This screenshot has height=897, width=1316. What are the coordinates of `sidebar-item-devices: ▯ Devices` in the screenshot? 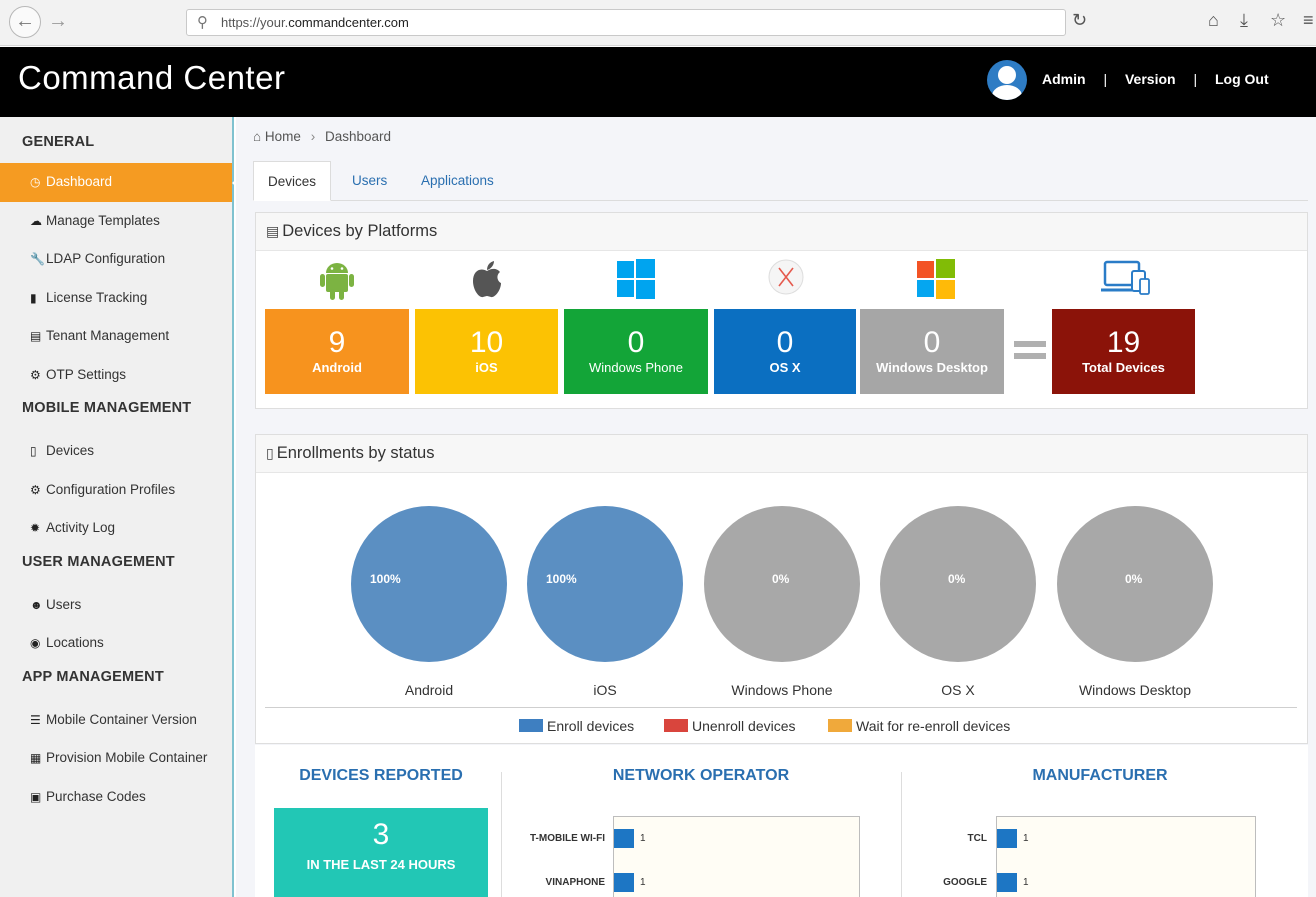 It's located at (116, 451).